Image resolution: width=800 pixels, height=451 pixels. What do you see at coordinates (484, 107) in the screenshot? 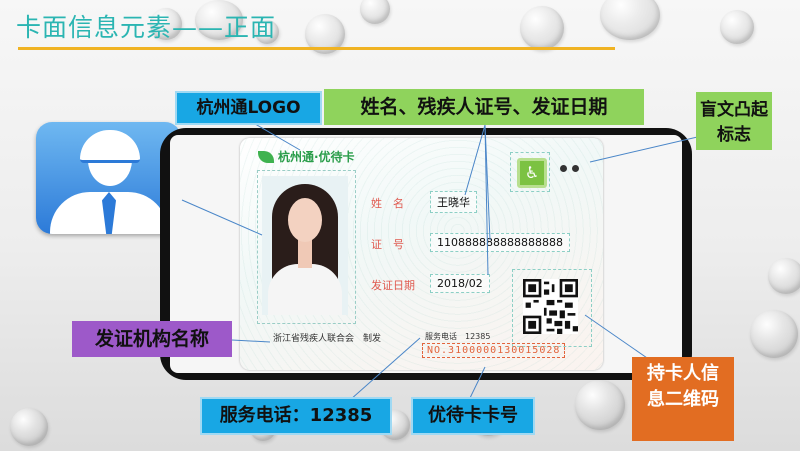
I see `callout-name-fields: 姓名、残疾人证号、发证日期` at bounding box center [484, 107].